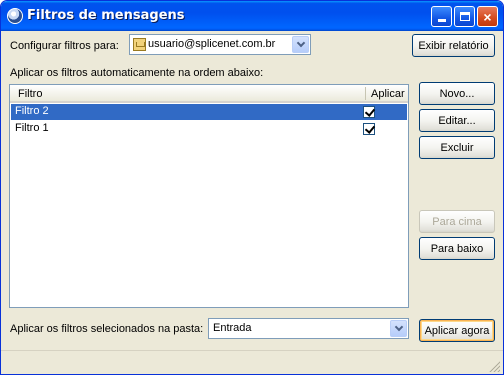 The height and width of the screenshot is (375, 504). I want to click on resize-grip-icon, so click(494, 366).